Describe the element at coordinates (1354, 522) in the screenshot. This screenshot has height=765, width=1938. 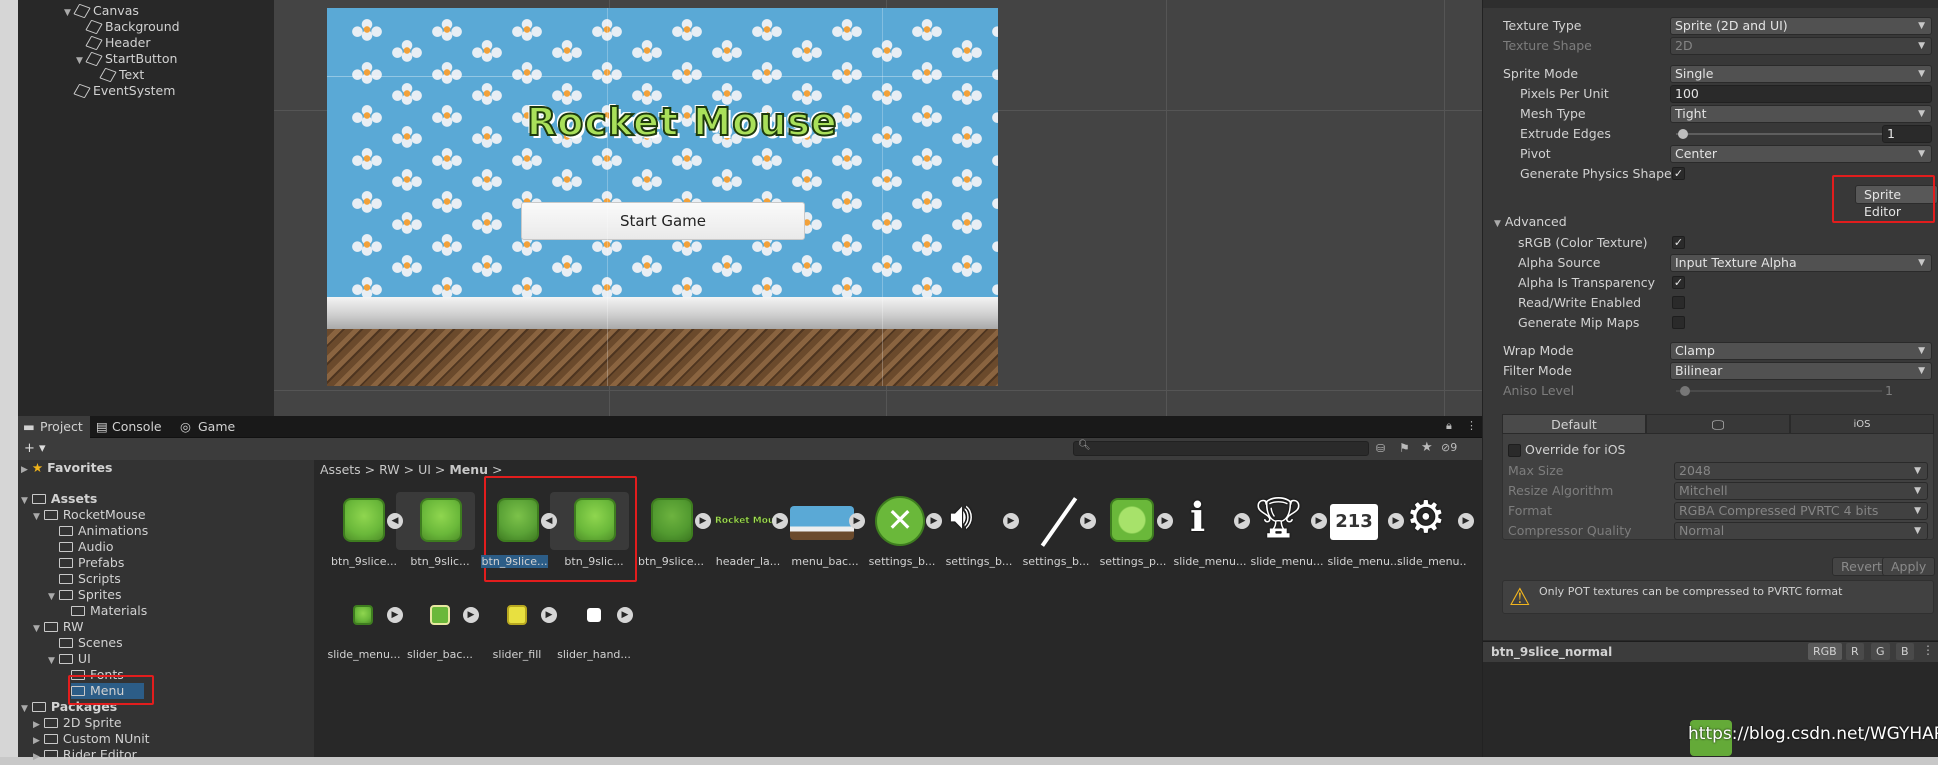
I see `podium-icon: 213` at that location.